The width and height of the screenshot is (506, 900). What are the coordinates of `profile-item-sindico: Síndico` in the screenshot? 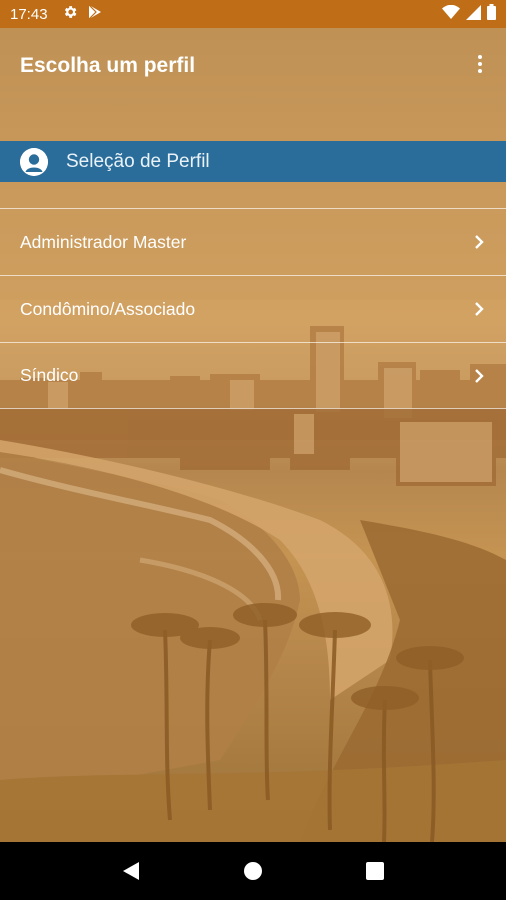 It's located at (253, 375).